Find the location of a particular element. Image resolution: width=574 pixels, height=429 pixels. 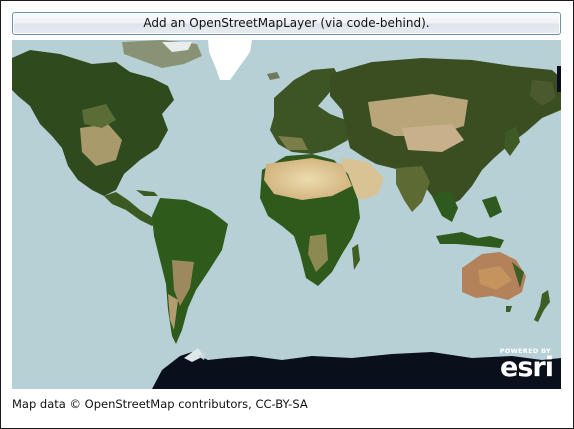

esri-logo: POWERED BY esri is located at coordinates (522, 365).